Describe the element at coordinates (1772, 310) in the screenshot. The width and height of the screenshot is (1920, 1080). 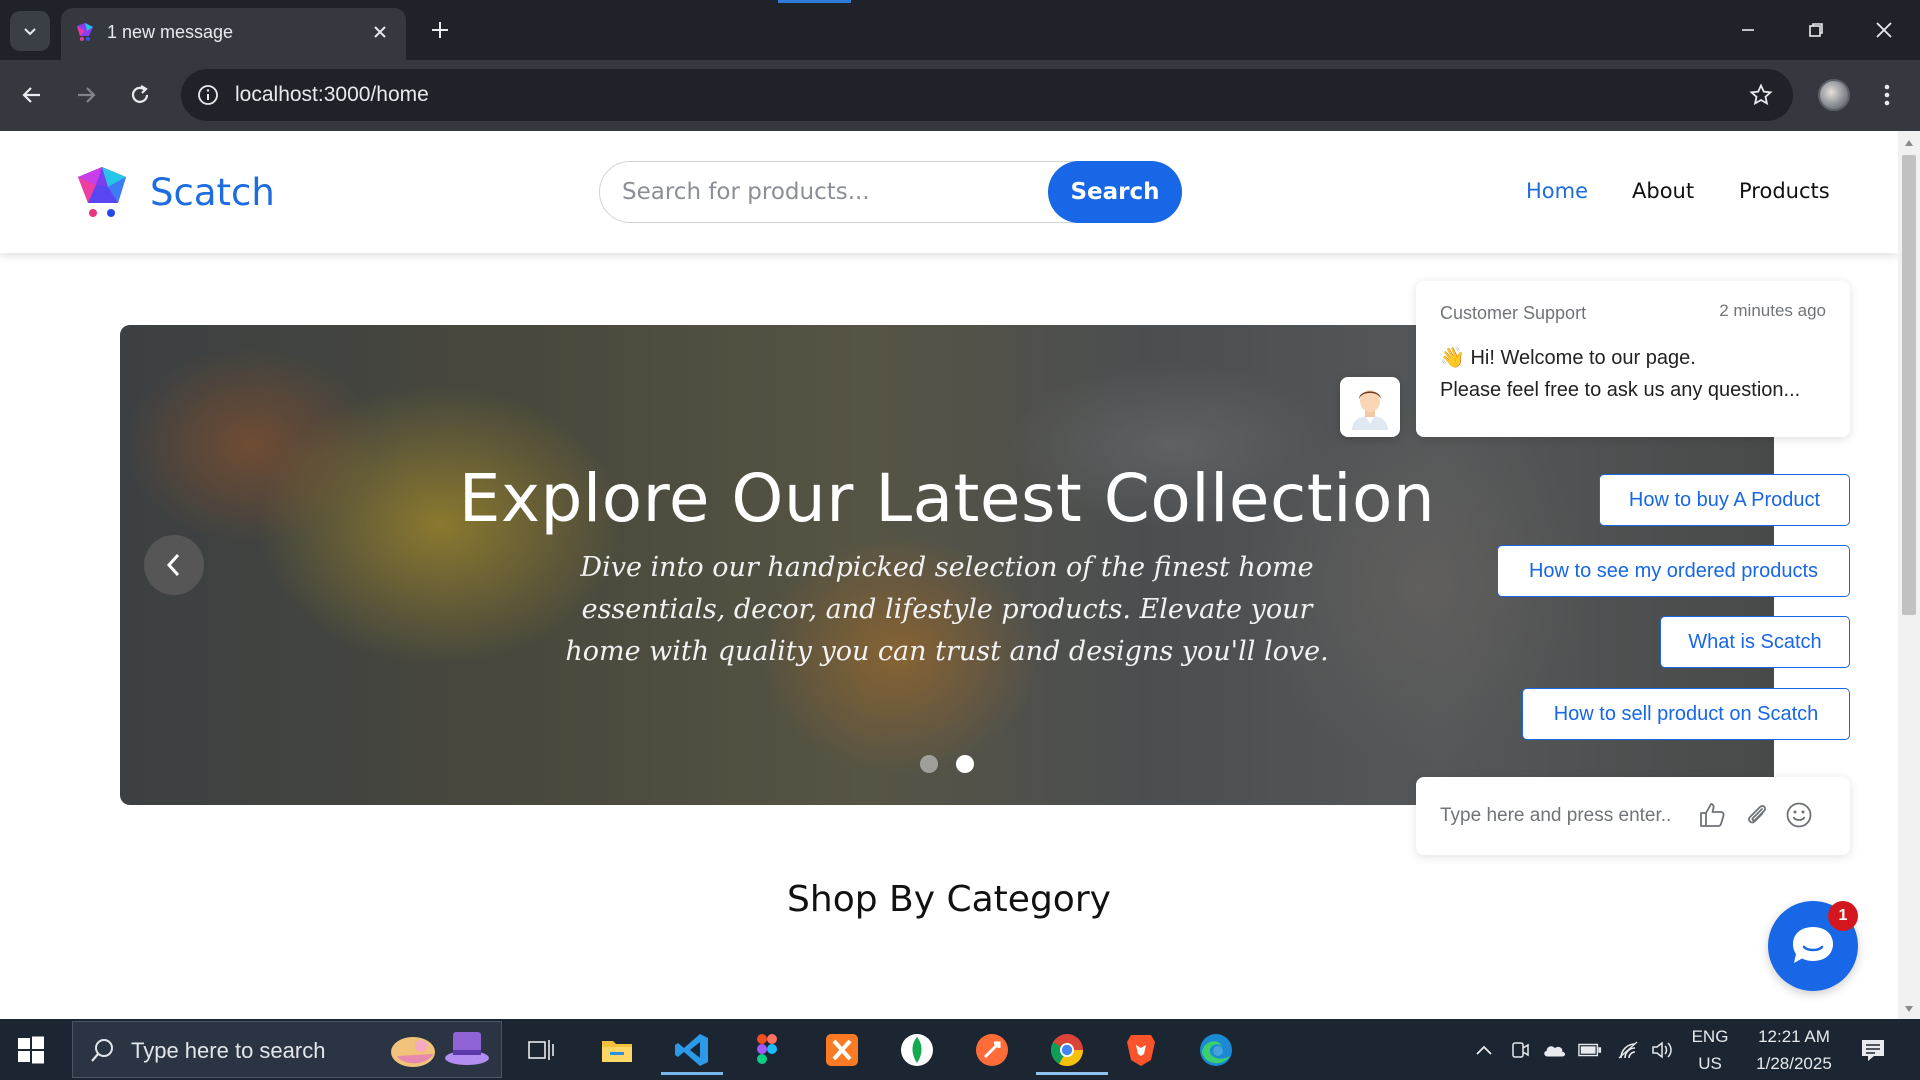
I see `chat-timestamp: 2 minutes ago` at that location.